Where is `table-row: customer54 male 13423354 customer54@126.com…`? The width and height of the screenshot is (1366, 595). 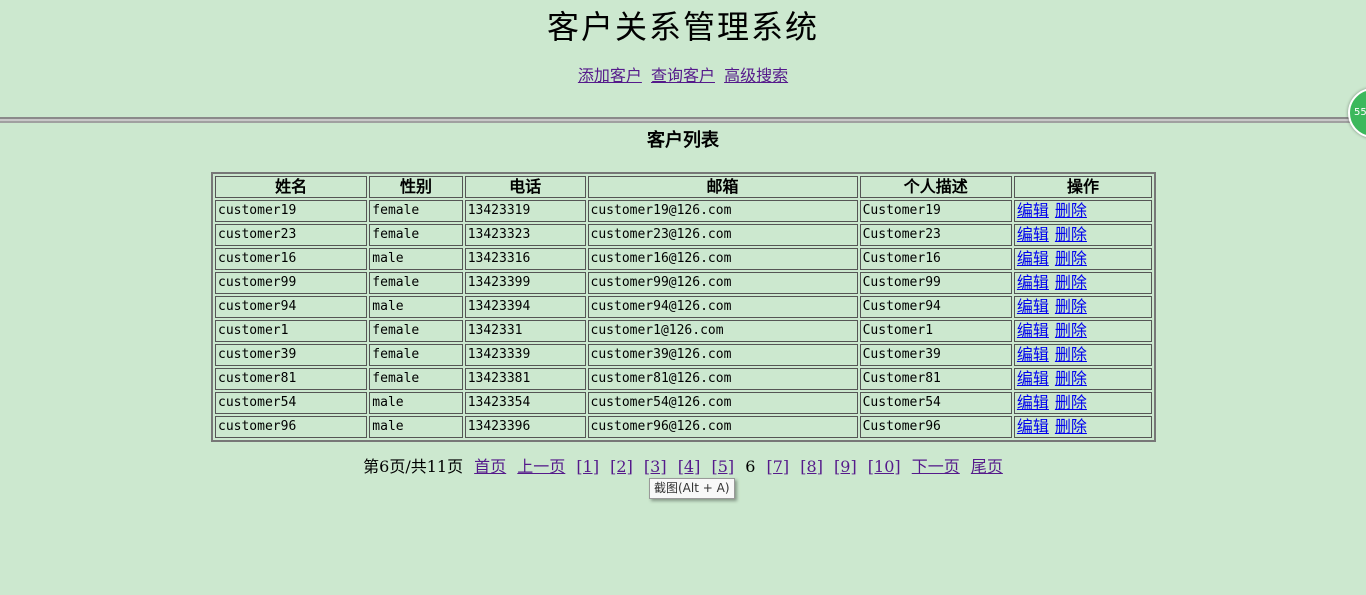
table-row: customer54 male 13423354 customer54@126.com… is located at coordinates (683, 403).